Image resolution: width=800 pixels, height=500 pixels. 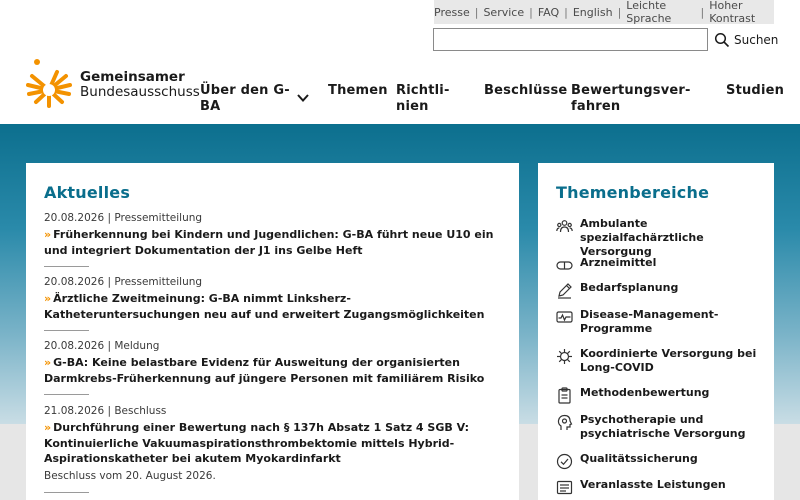 What do you see at coordinates (570, 39) in the screenshot?
I see `search-input` at bounding box center [570, 39].